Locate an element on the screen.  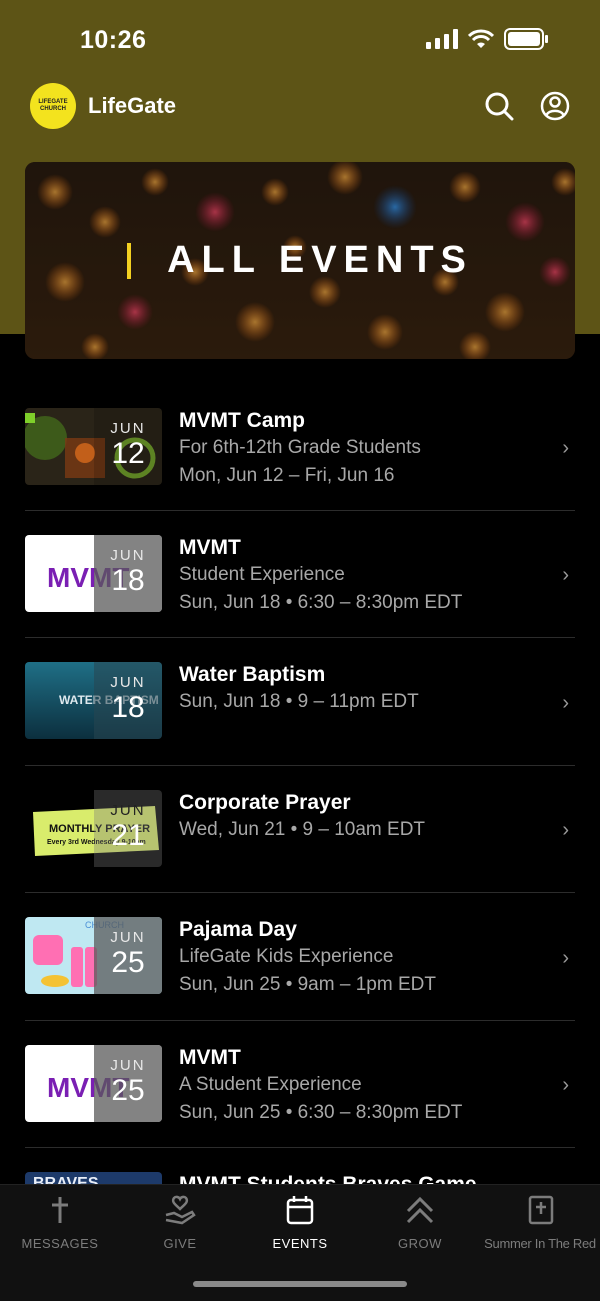
event-datetime: Sun, Jun 18 • 6:30 – 8:30pm EDT is located at coordinates (321, 602).